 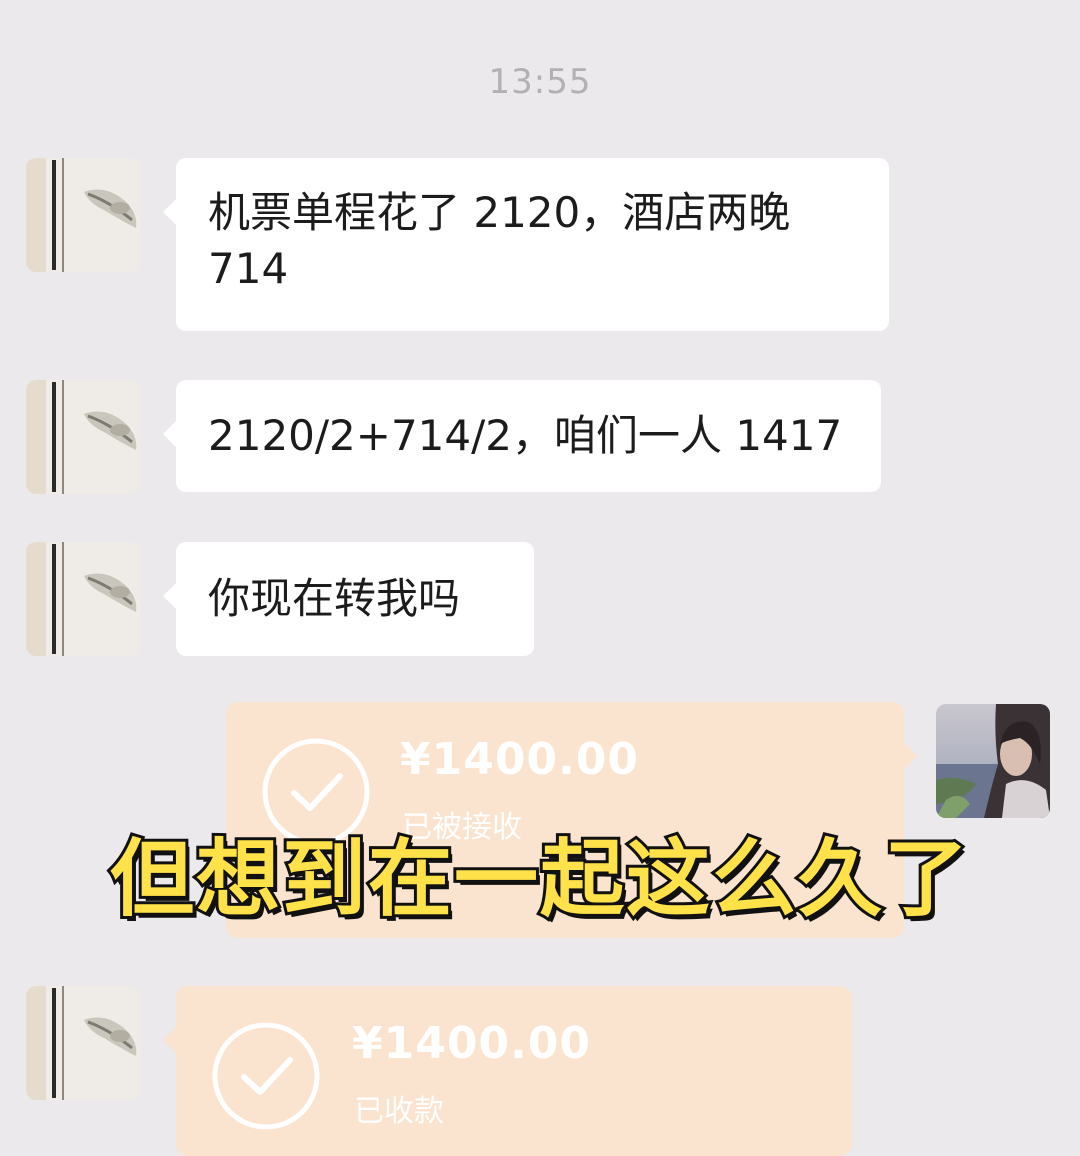 I want to click on video-subtitle: 但想到在一起这么久了, so click(x=539, y=879).